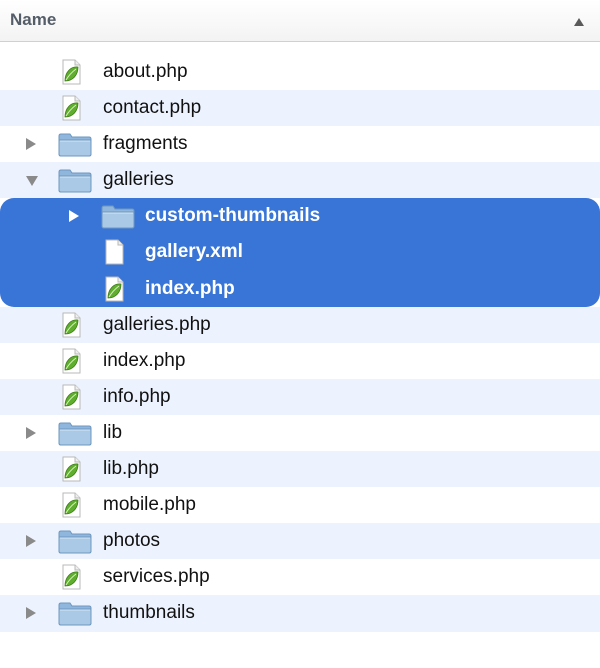 This screenshot has width=600, height=668. I want to click on document-icon, so click(117, 252).